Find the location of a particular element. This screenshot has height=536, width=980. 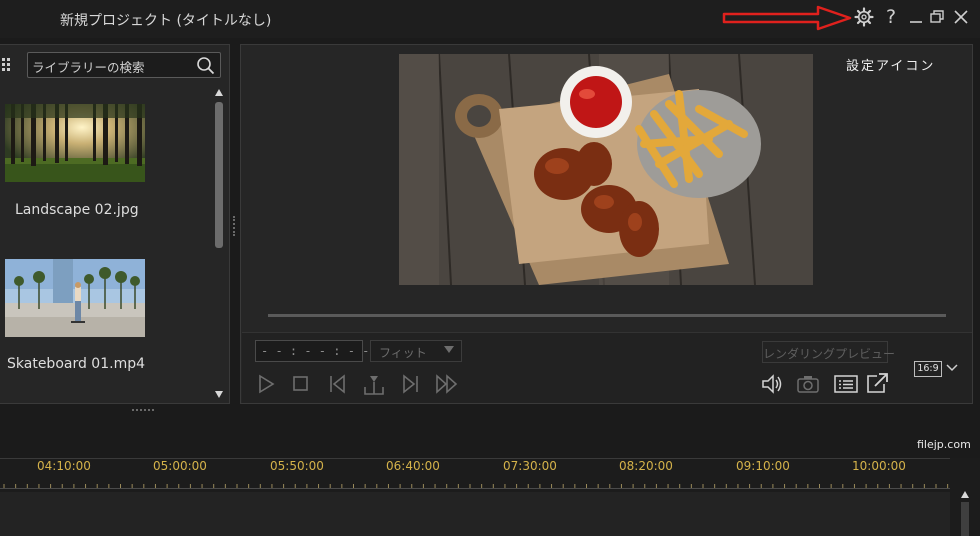

close-icon is located at coordinates (961, 17).